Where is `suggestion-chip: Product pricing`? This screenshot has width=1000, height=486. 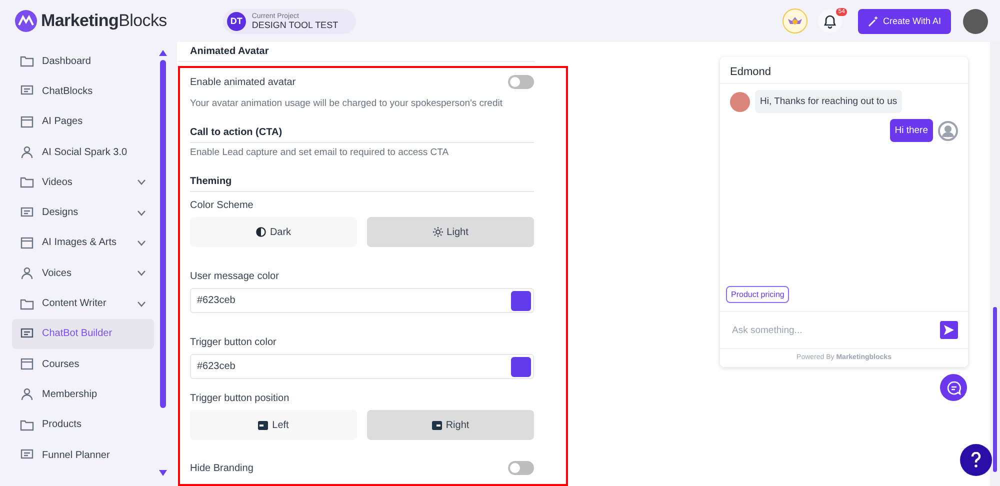
suggestion-chip: Product pricing is located at coordinates (758, 294).